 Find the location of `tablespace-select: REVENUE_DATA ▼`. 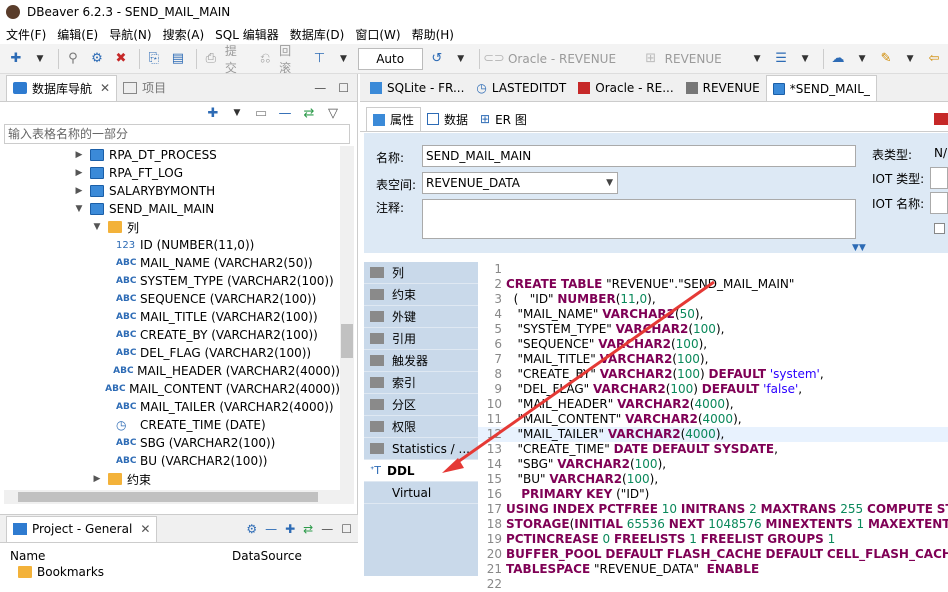

tablespace-select: REVENUE_DATA ▼ is located at coordinates (520, 183).